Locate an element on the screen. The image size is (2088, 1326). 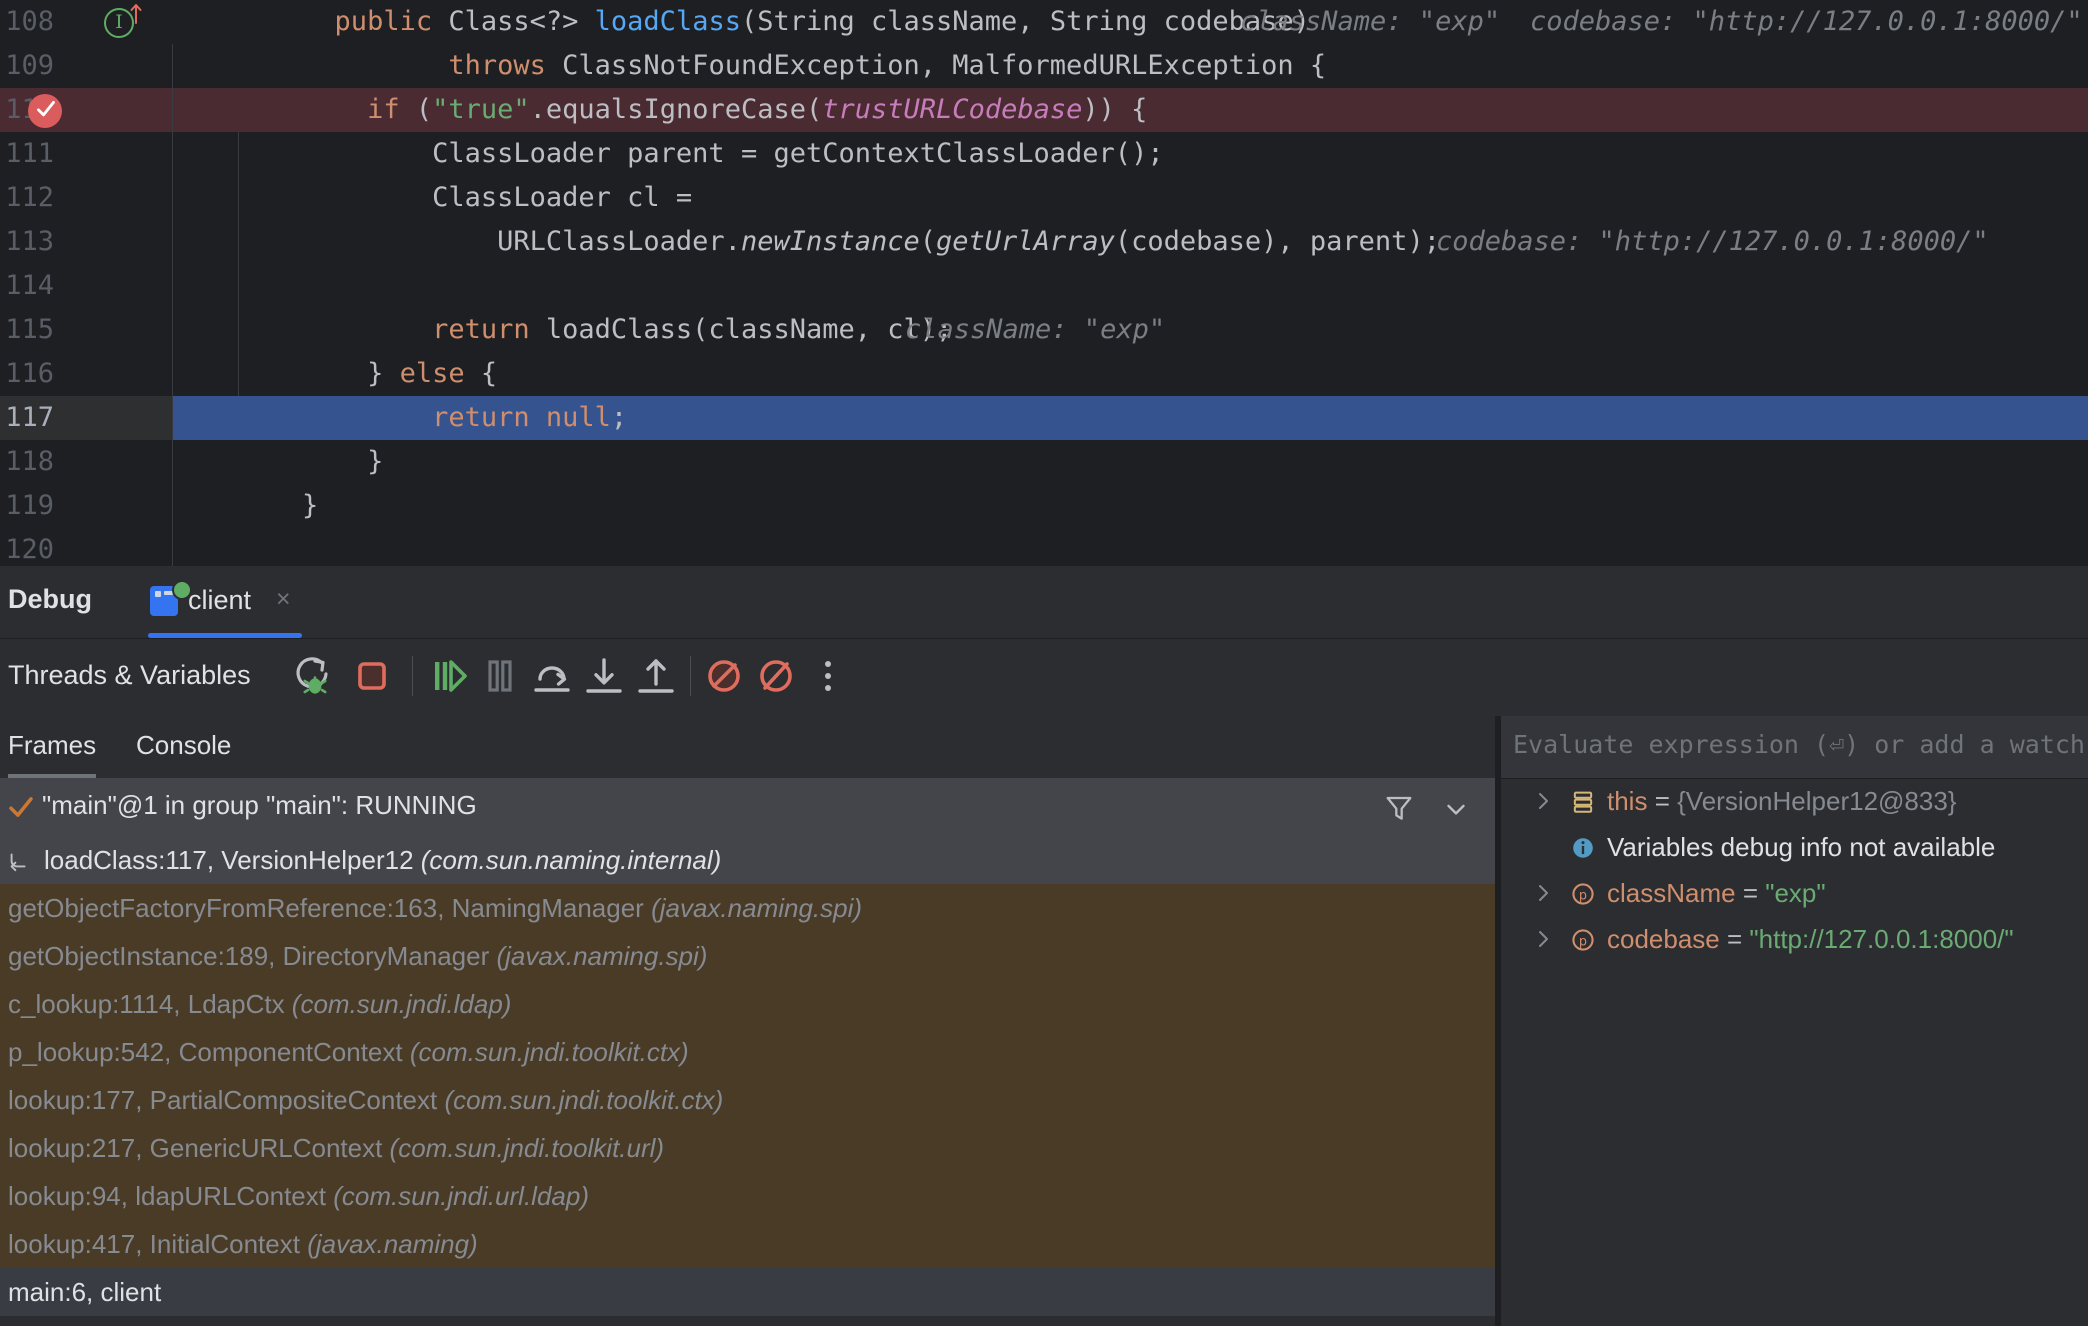
editor-gutter: 109 is located at coordinates (86, 66).